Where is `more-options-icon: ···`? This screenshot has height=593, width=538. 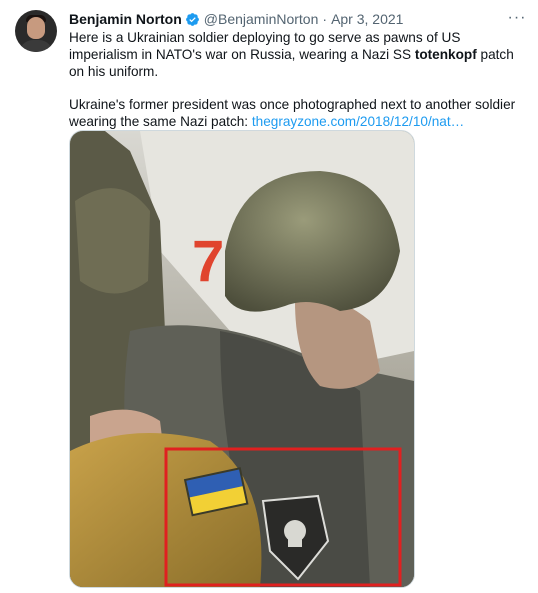
more-options-icon: ··· is located at coordinates (517, 18).